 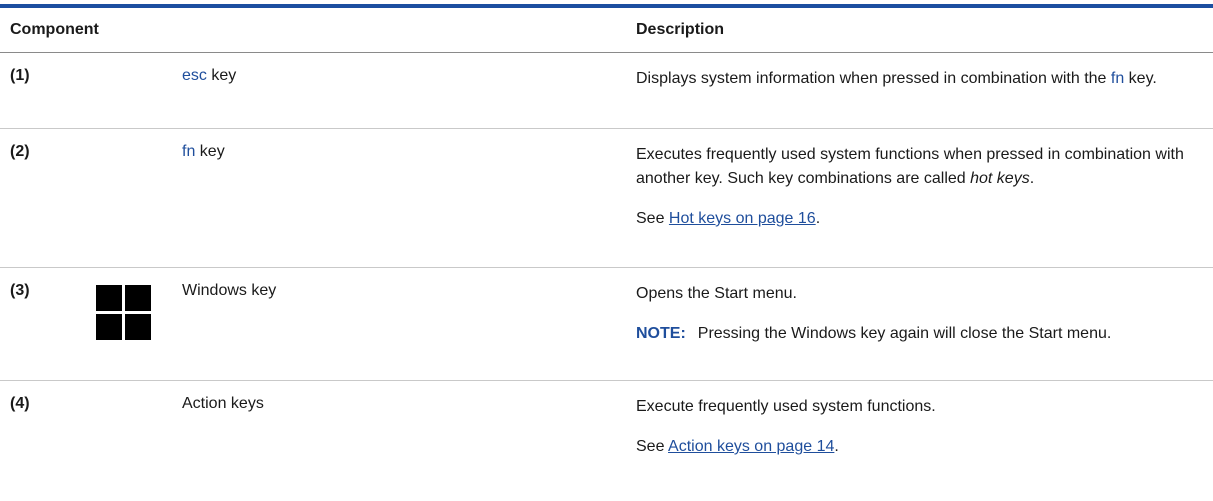 I want to click on desc-text: Opens the Start menu., so click(x=716, y=293).